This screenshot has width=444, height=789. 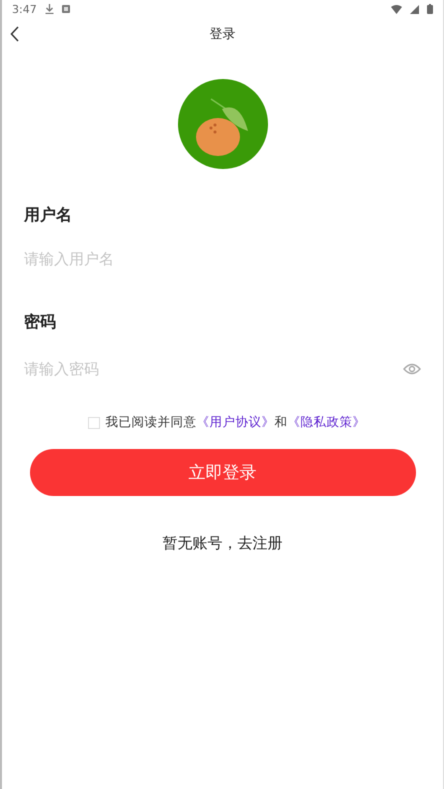 I want to click on login-button: 立即登录, so click(x=223, y=472).